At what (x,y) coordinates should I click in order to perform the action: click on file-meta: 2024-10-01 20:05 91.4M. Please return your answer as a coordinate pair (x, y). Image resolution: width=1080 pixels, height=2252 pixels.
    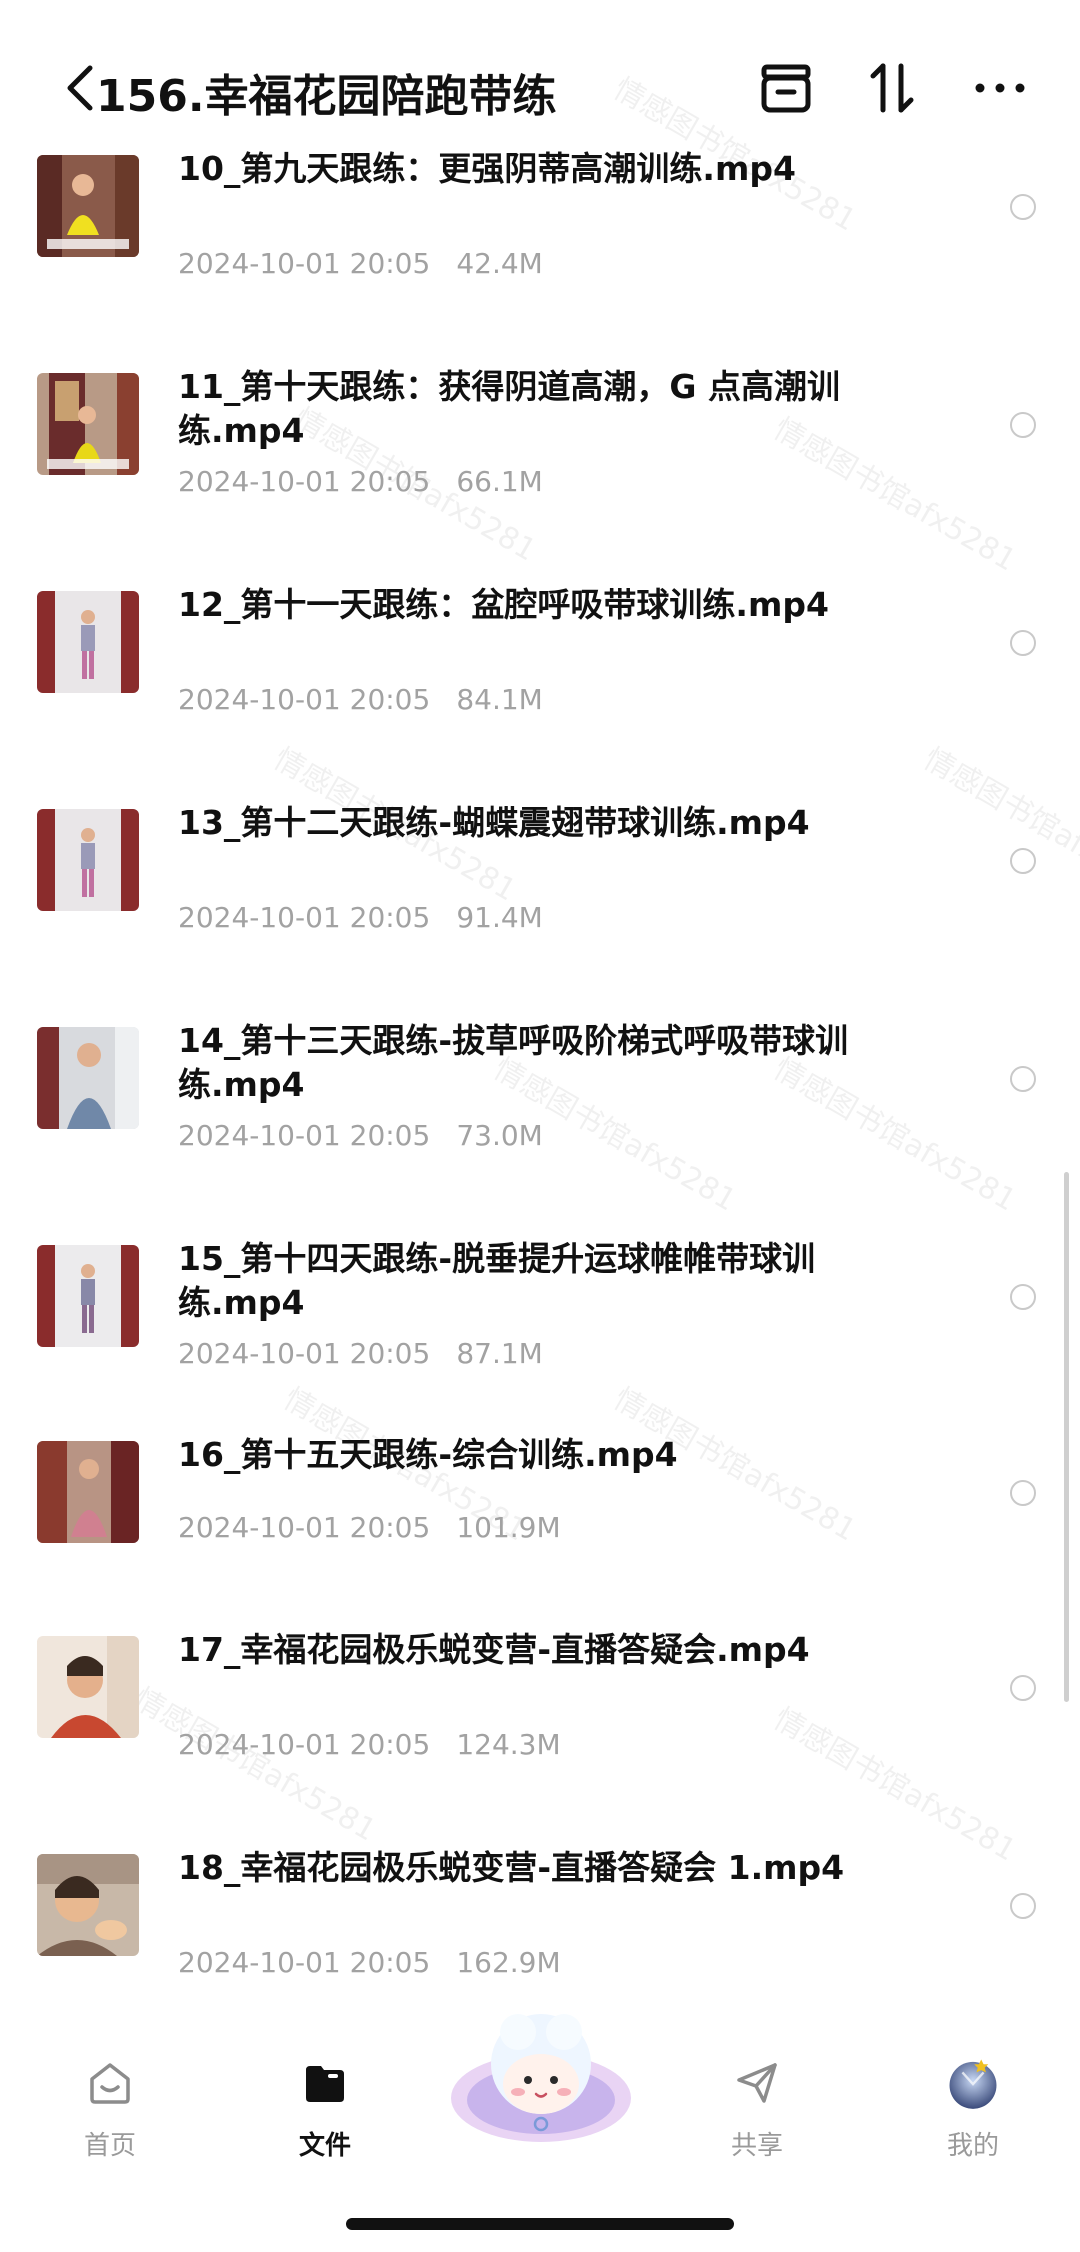
    Looking at the image, I should click on (373, 917).